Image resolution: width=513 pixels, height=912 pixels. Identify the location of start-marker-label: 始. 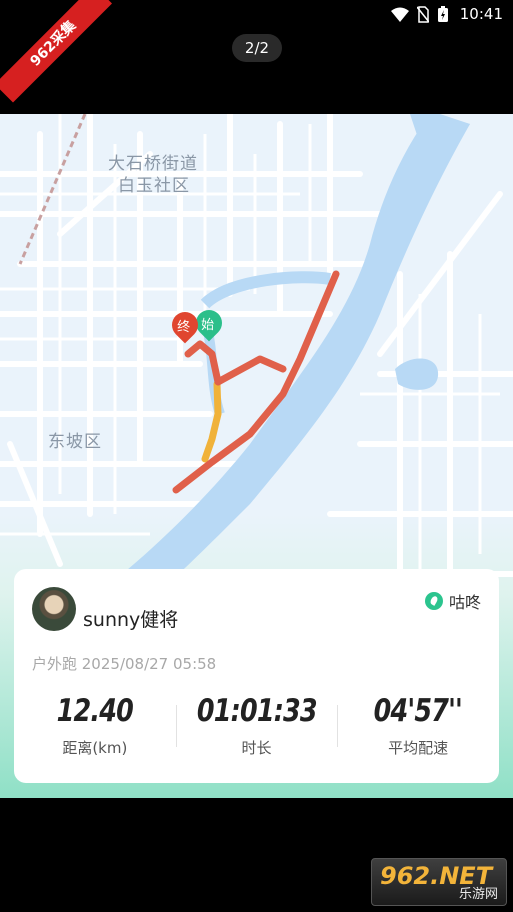
(208, 326).